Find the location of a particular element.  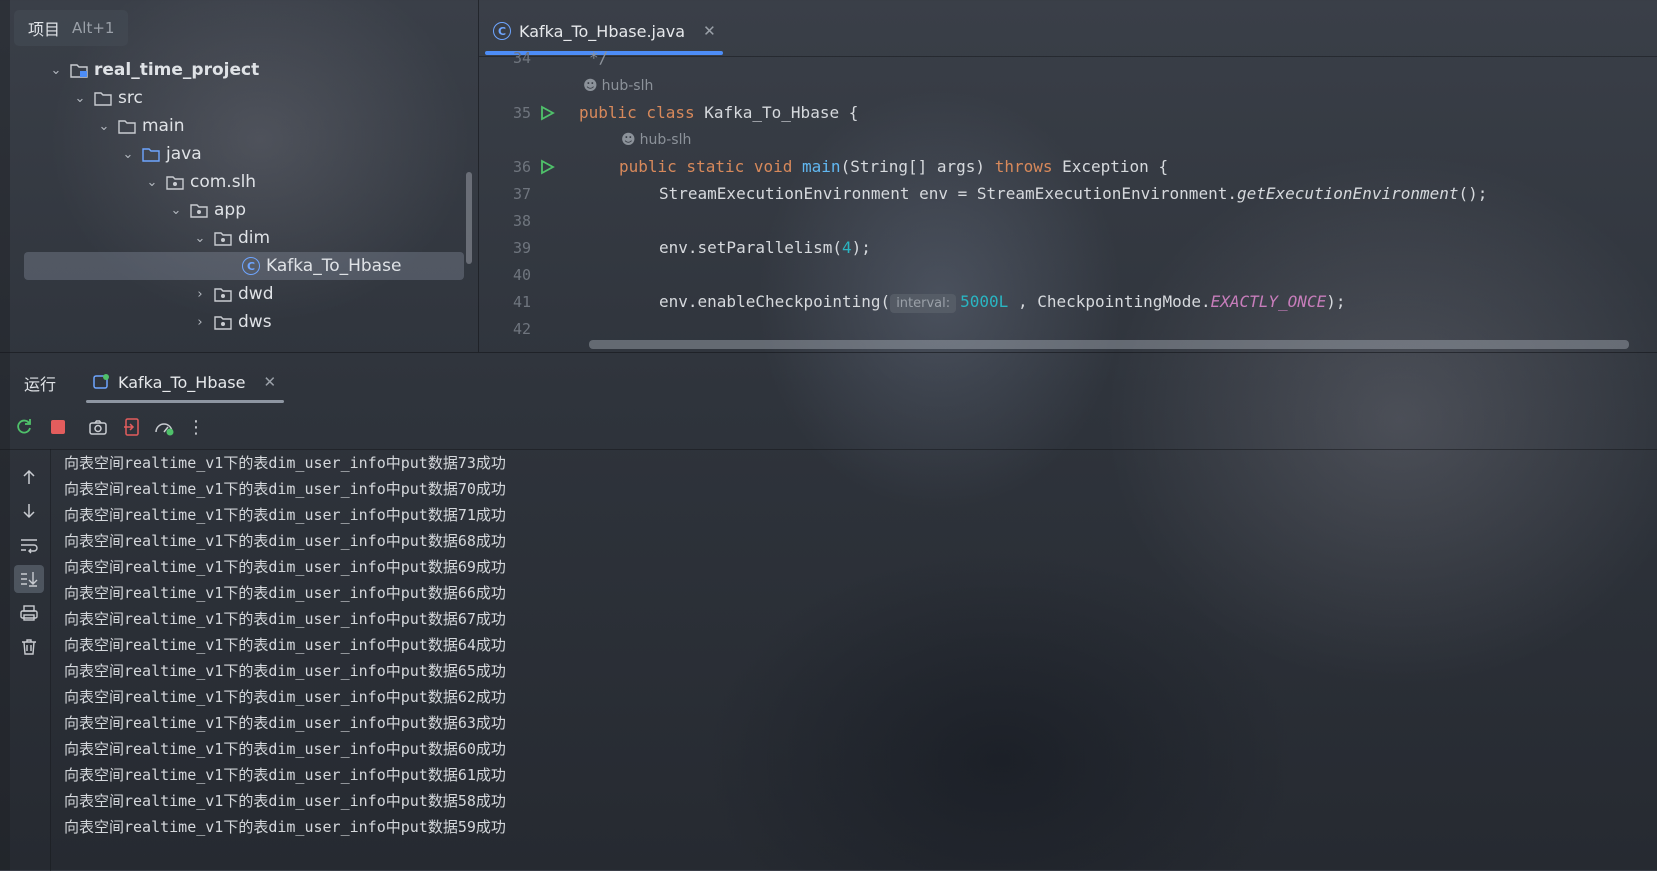

tree-item-com-slh: ⌄ com.slh is located at coordinates (200, 182).